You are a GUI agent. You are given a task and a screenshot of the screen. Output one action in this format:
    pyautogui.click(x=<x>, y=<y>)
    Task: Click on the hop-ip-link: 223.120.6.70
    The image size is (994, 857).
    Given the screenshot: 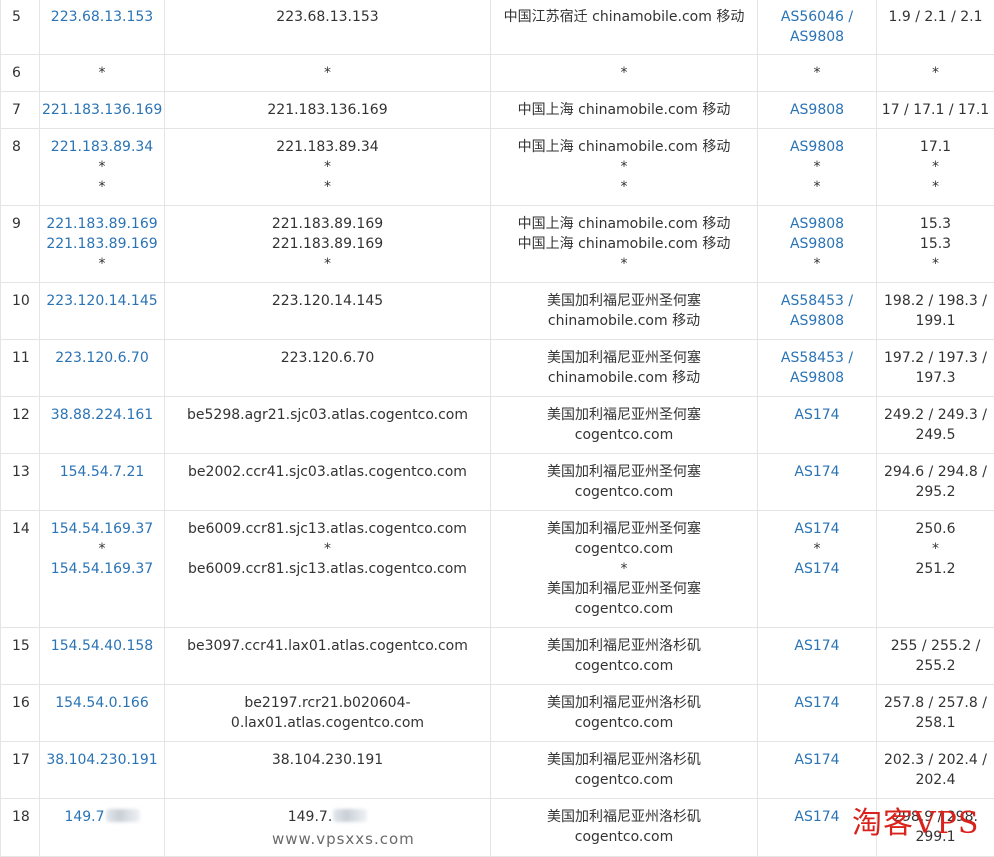 What is the action you would take?
    pyautogui.click(x=102, y=358)
    